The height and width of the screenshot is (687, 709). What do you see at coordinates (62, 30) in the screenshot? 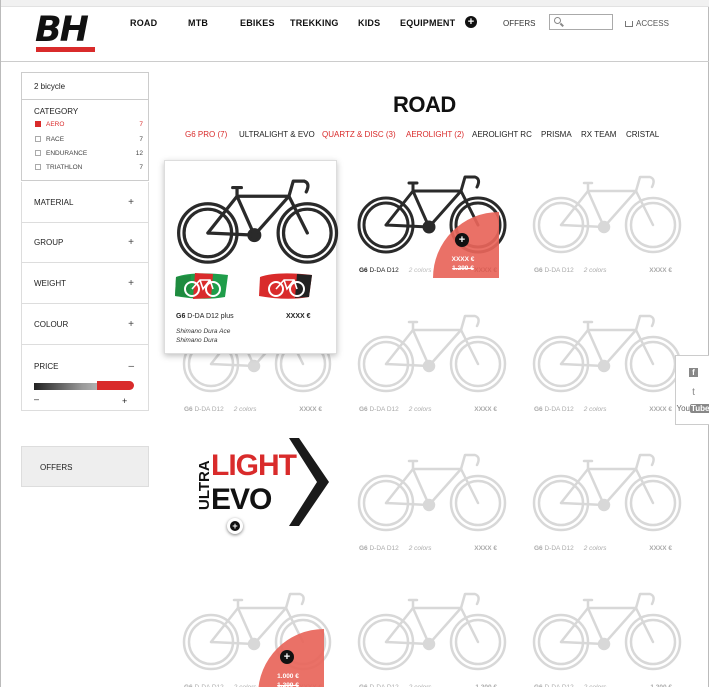
I see `bh-logo: BH` at bounding box center [62, 30].